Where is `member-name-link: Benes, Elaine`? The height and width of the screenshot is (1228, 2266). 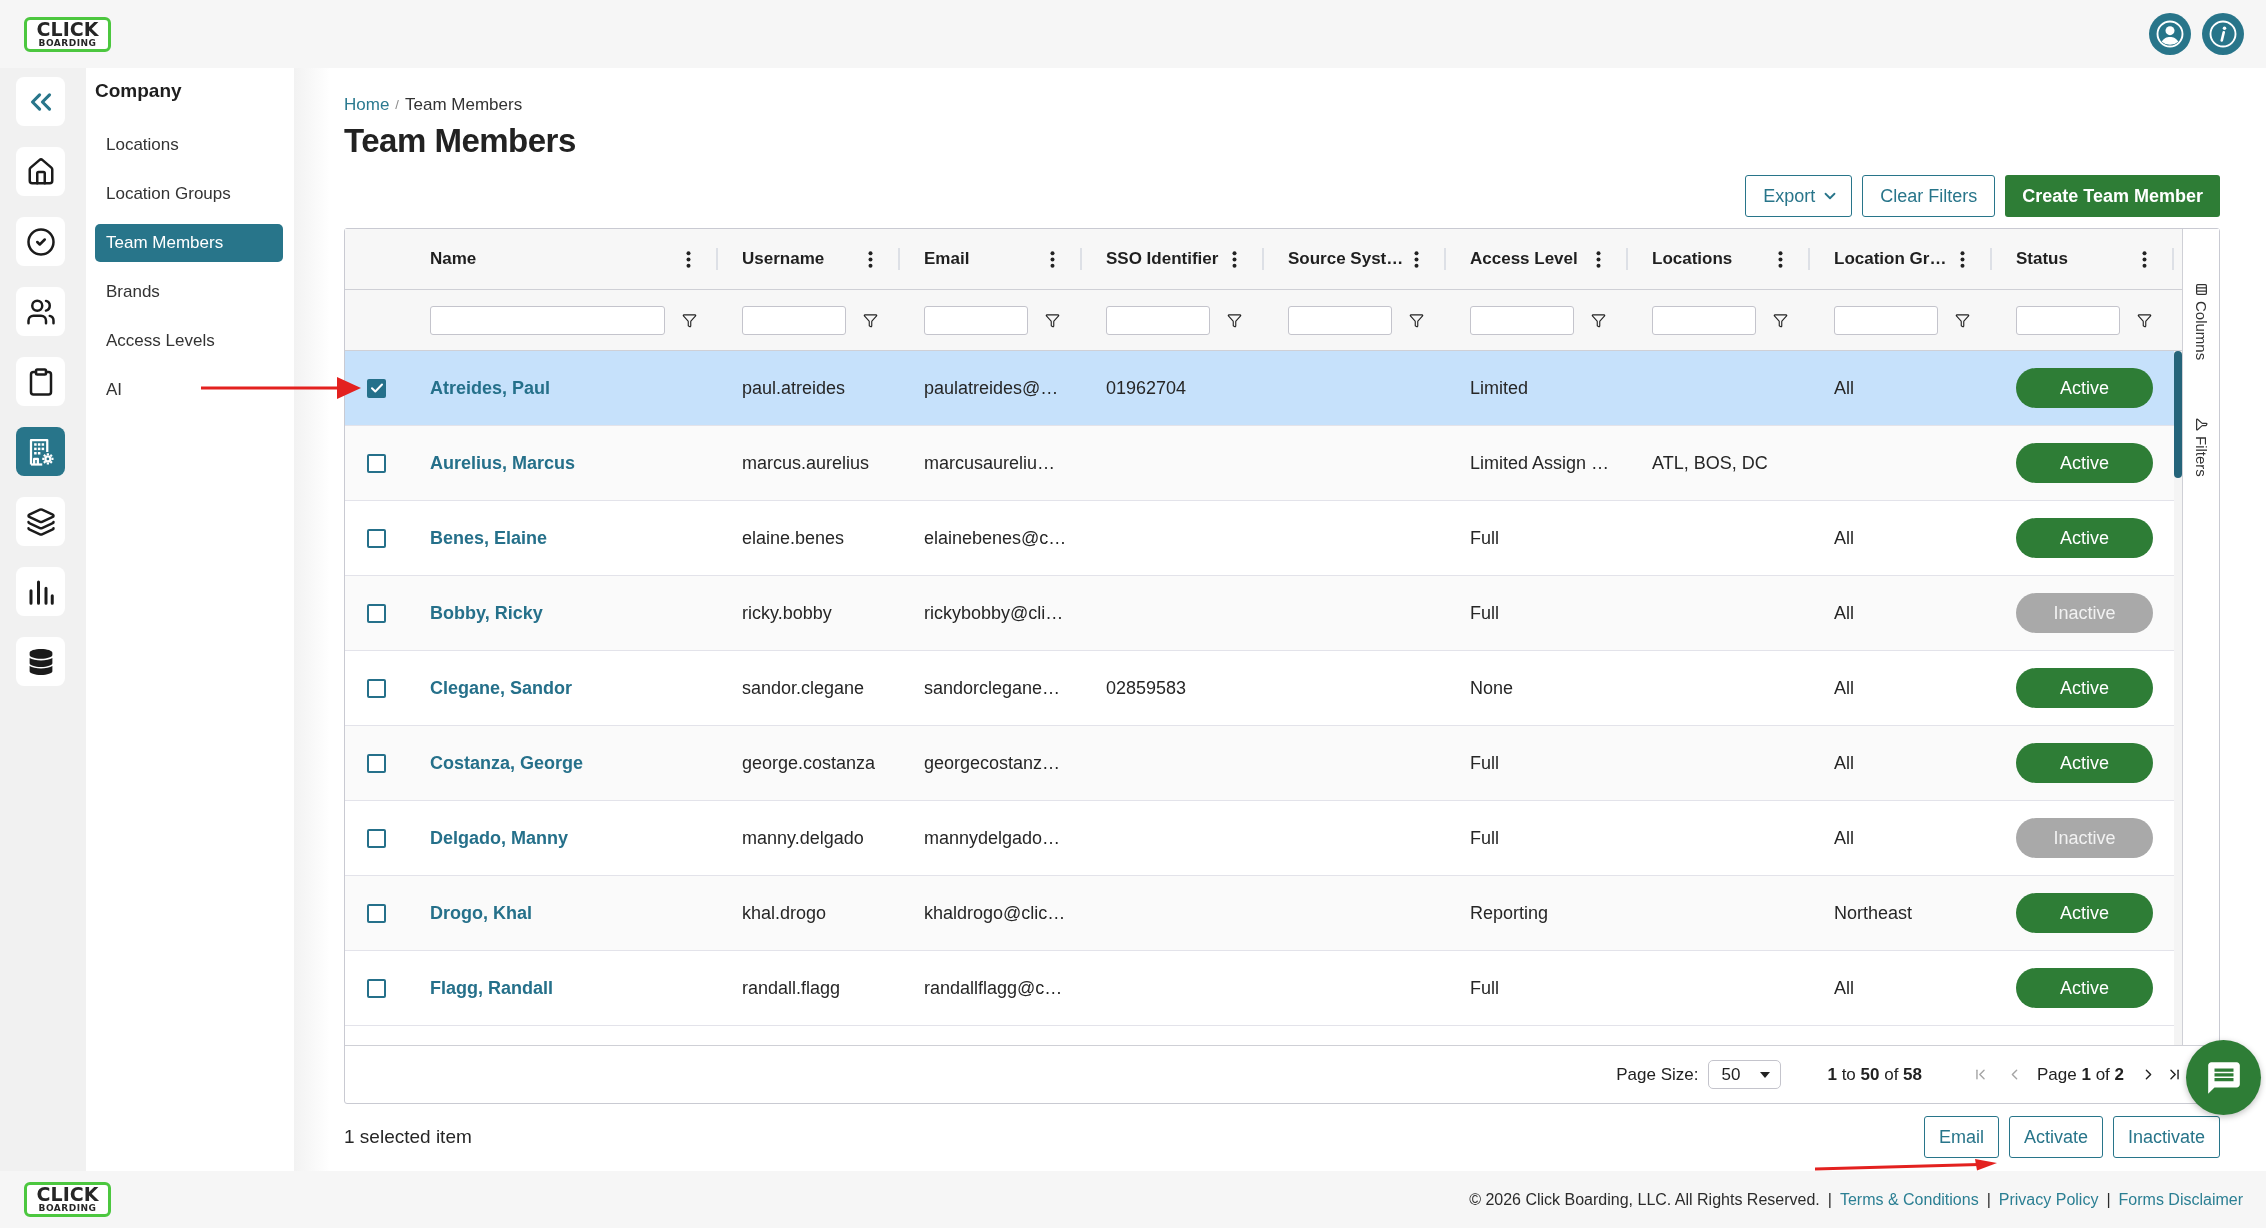 member-name-link: Benes, Elaine is located at coordinates (489, 538).